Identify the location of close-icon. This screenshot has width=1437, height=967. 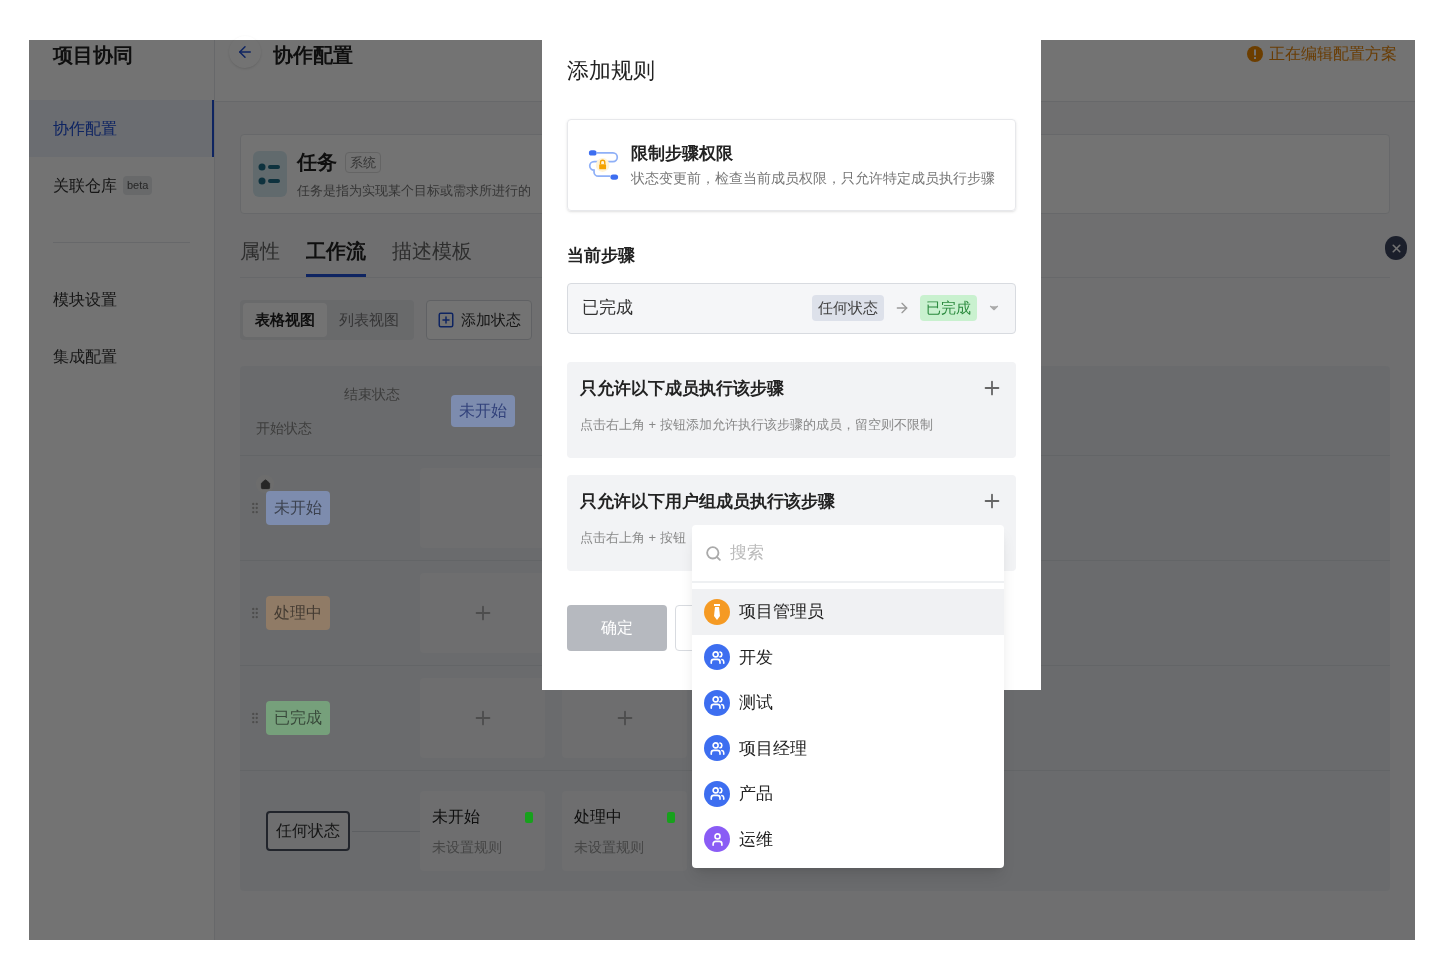
(1396, 248).